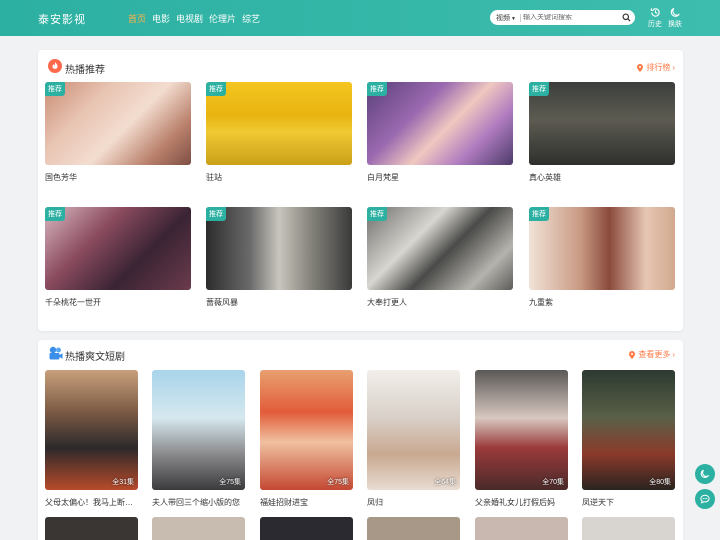 The image size is (720, 540). I want to click on nav-item-ethics: 伦理片, so click(222, 18).